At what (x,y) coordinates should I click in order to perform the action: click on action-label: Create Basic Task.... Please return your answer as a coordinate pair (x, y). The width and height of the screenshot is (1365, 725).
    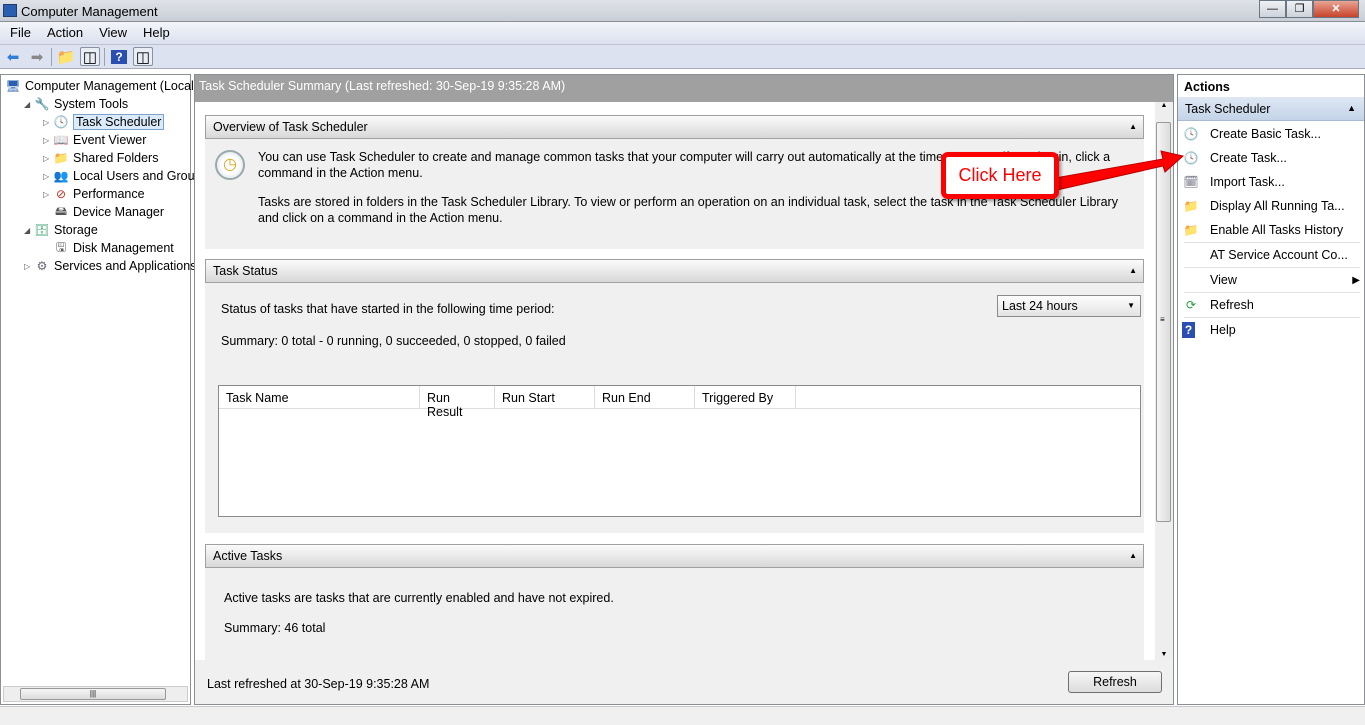
    Looking at the image, I should click on (1265, 134).